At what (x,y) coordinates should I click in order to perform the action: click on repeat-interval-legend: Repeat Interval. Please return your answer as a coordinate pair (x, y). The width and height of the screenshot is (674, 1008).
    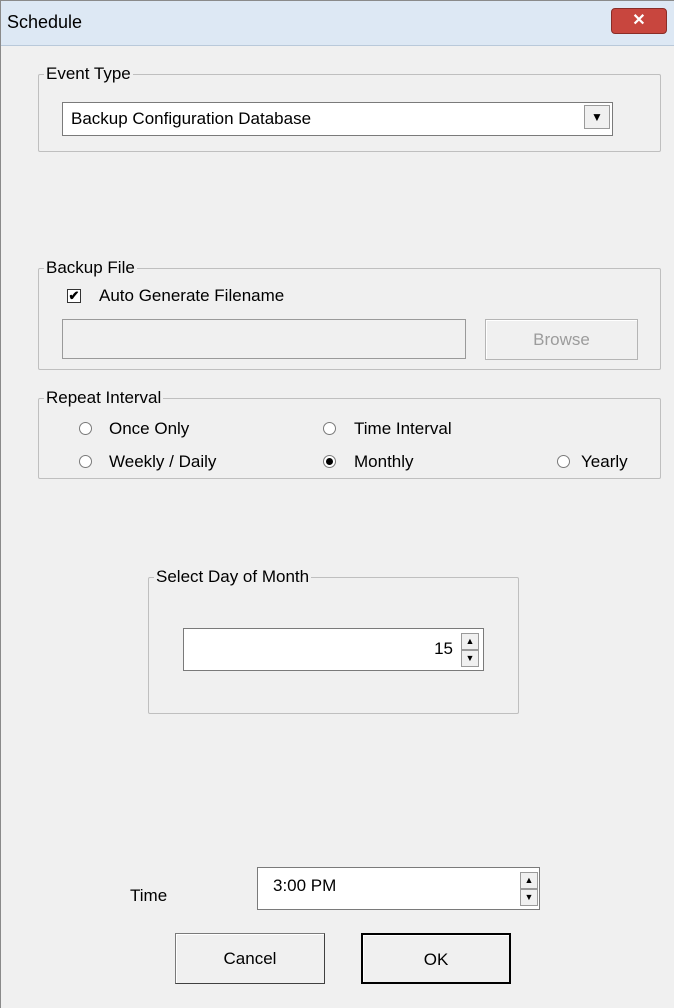
    Looking at the image, I should click on (104, 397).